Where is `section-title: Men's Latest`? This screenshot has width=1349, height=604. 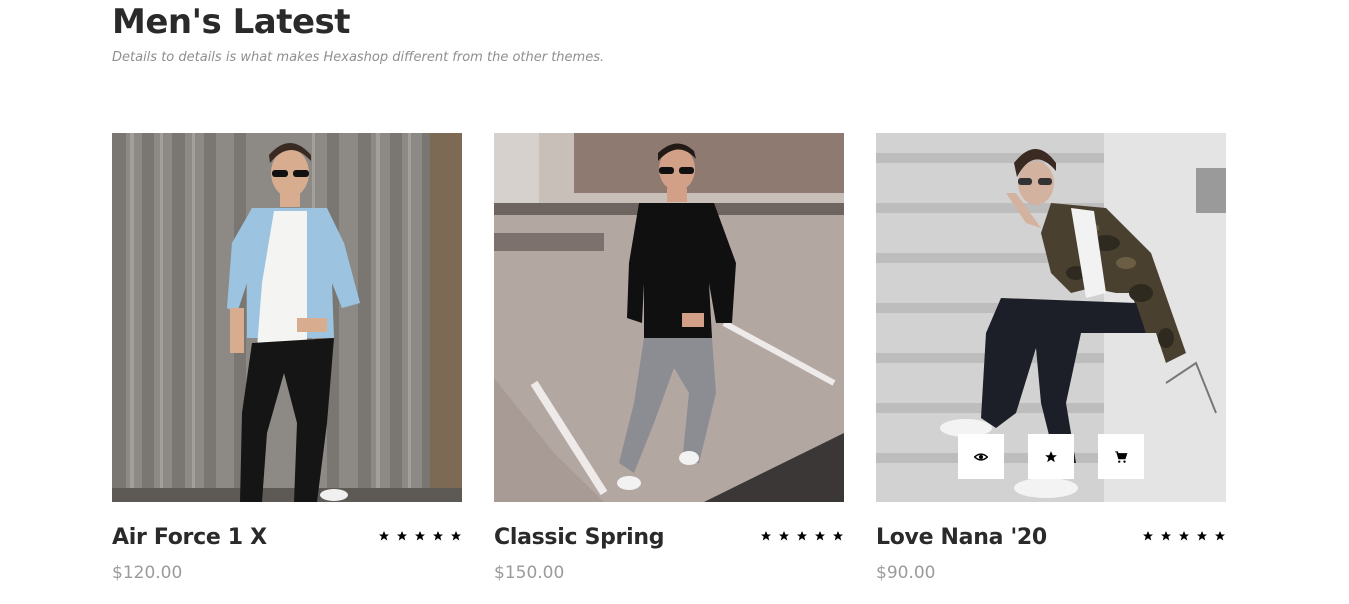 section-title: Men's Latest is located at coordinates (231, 22).